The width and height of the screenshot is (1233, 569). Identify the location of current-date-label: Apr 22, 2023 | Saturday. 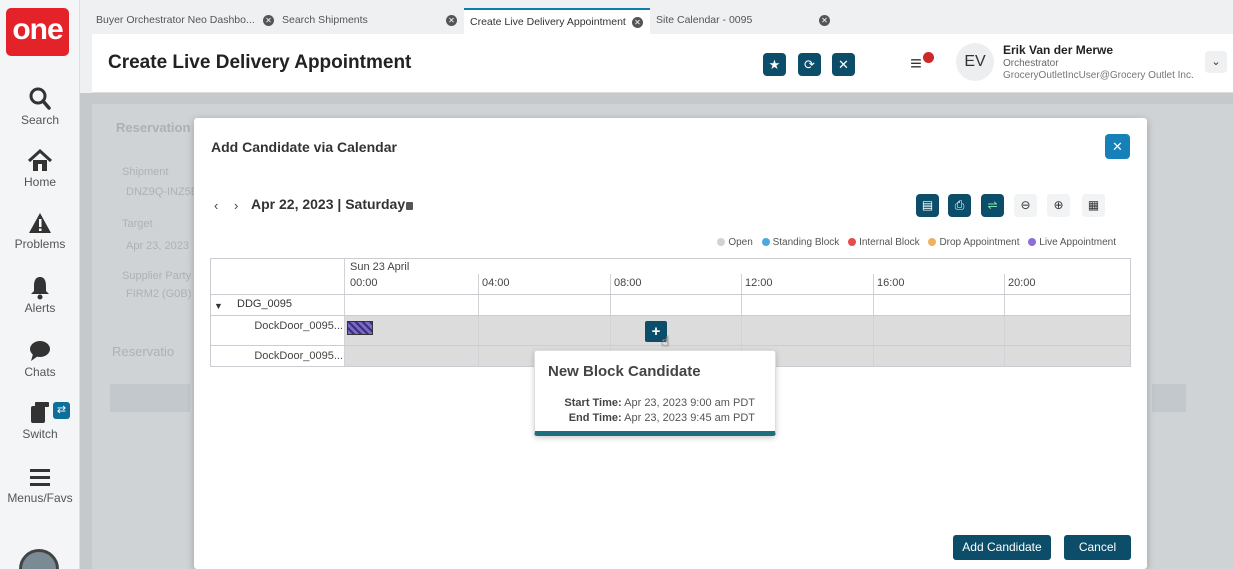
(328, 204).